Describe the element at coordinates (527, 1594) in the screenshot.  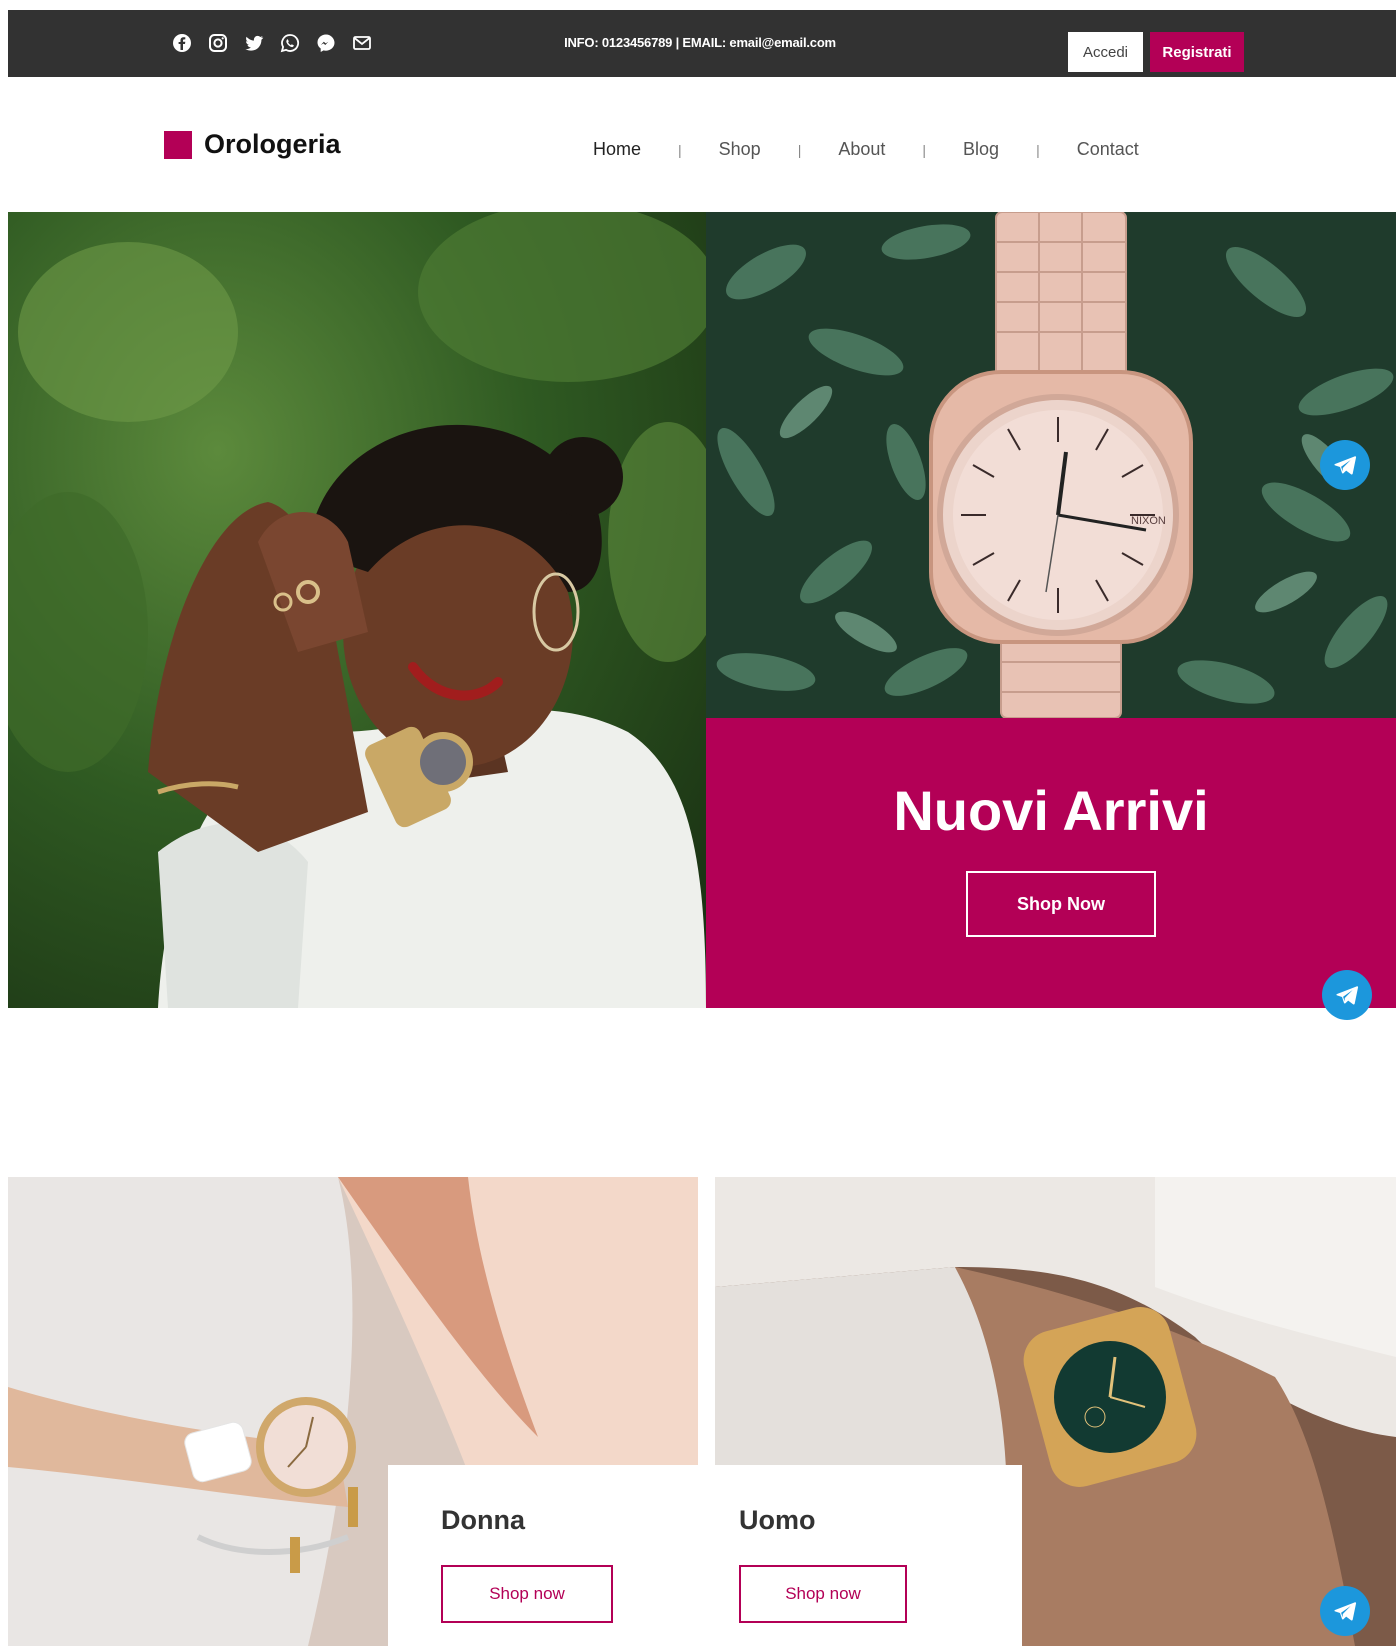
I see `shop-donna-button: Shop now` at that location.